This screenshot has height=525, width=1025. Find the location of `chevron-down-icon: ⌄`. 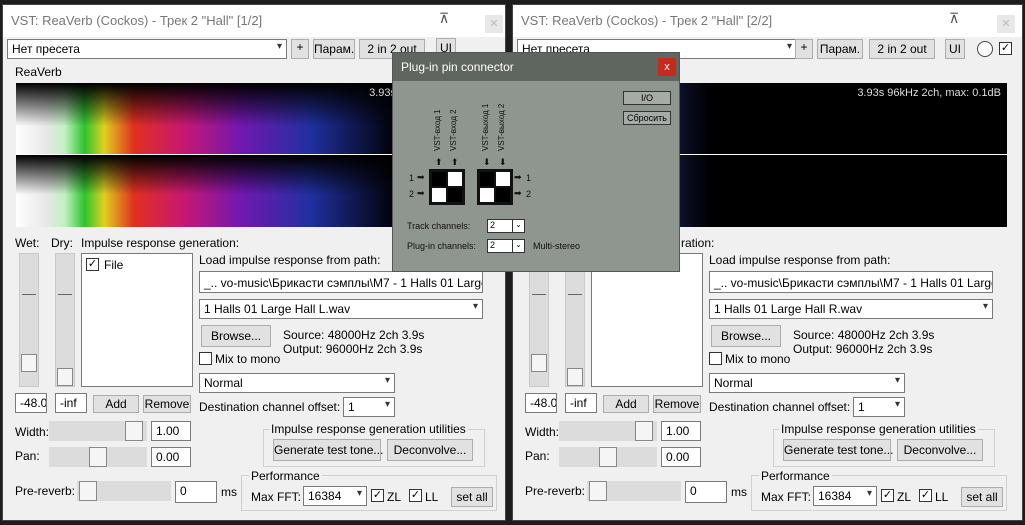

chevron-down-icon: ⌄ is located at coordinates (518, 226).